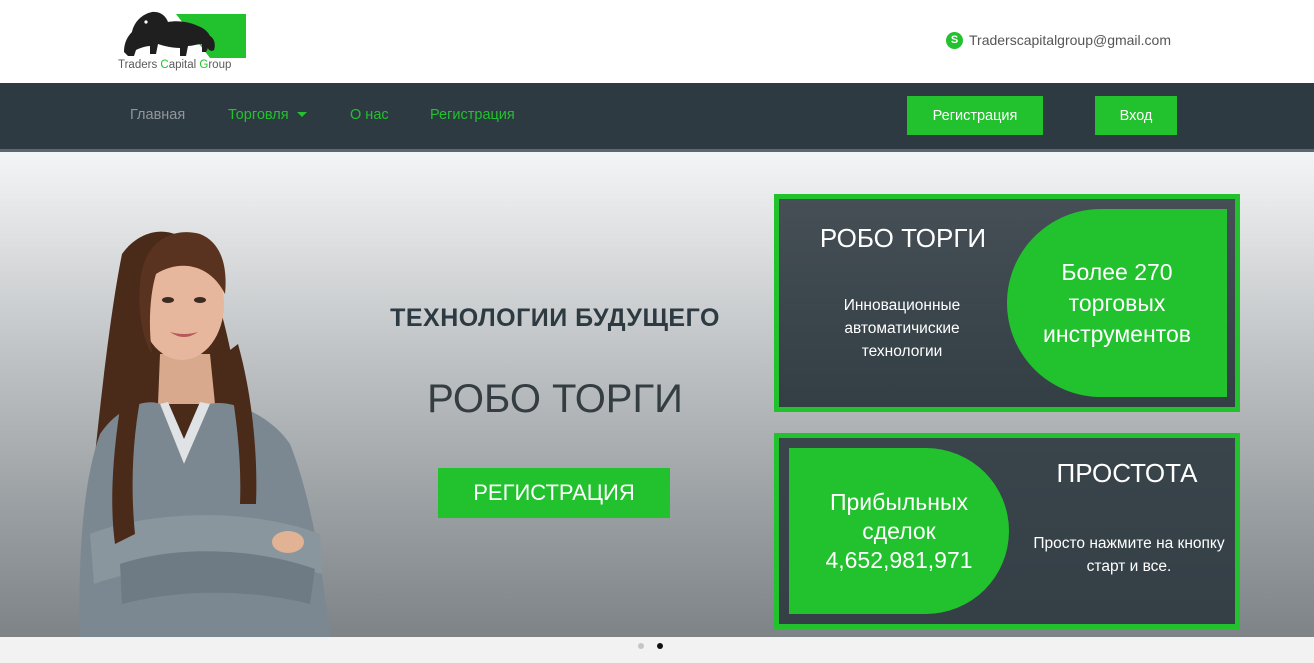  Describe the element at coordinates (1129, 555) in the screenshot. I see `card-description: Просто нажмите на кнопку старт и все.` at that location.